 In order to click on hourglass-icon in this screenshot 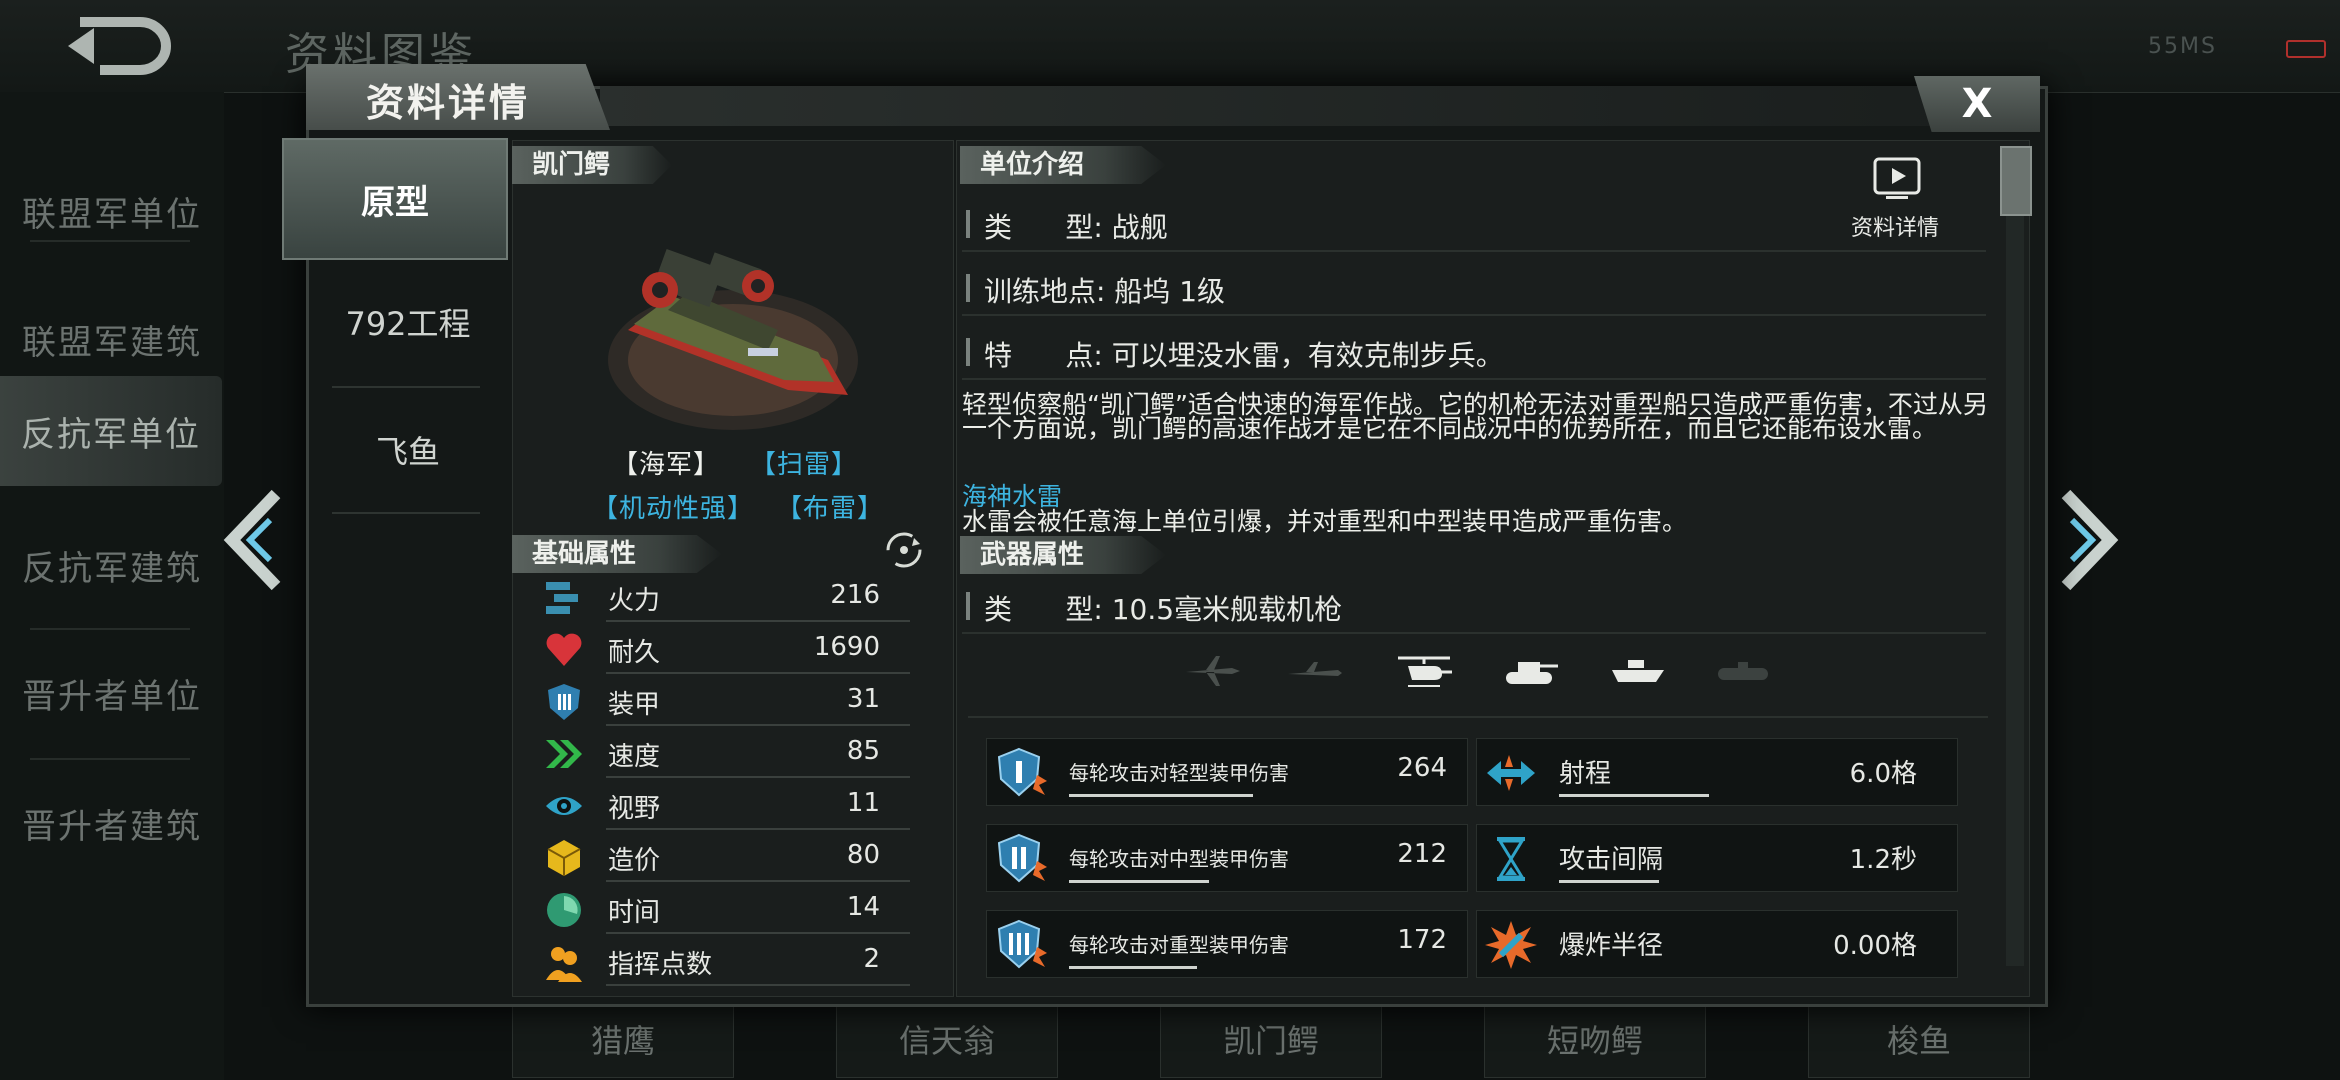, I will do `click(1511, 859)`.